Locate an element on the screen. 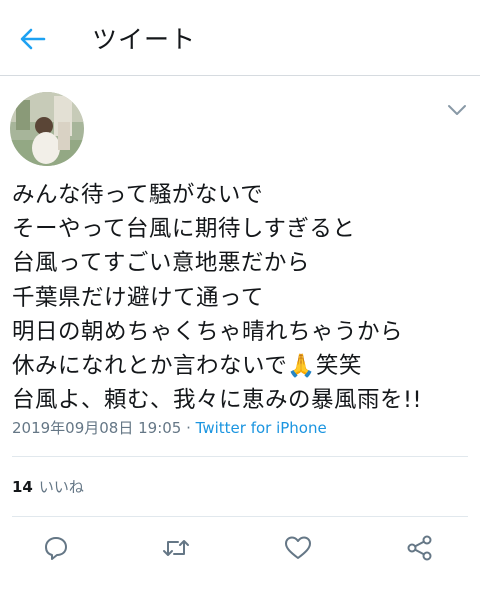 This screenshot has height=590, width=480. top-bar: ツイート is located at coordinates (240, 38).